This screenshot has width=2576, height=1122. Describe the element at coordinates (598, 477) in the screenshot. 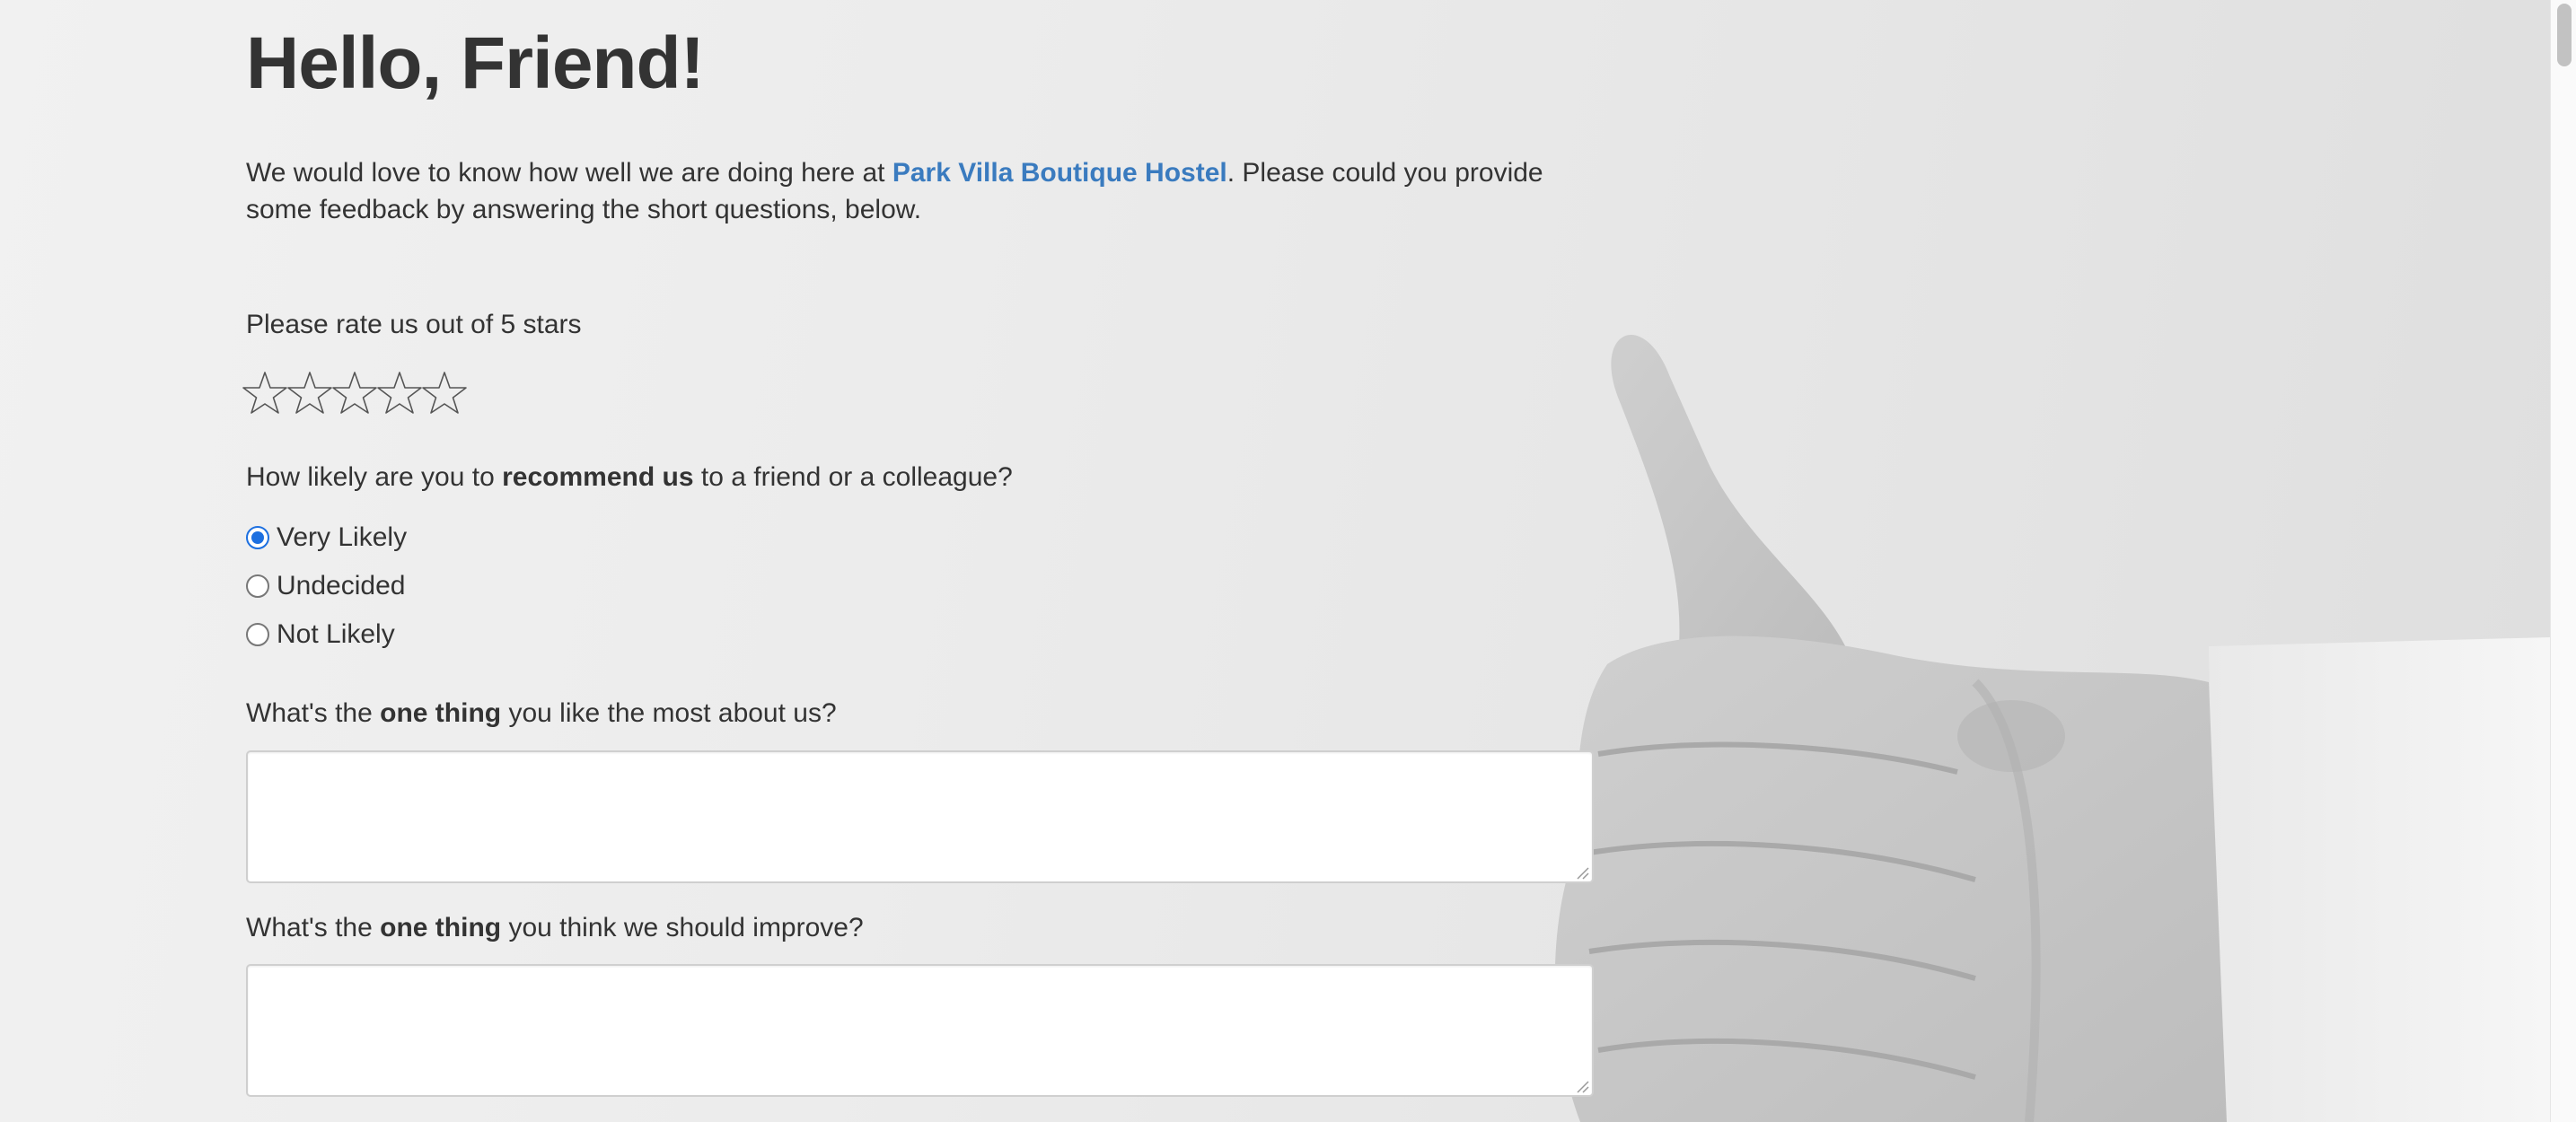

I see `recommend-question-bold: recommend us` at that location.